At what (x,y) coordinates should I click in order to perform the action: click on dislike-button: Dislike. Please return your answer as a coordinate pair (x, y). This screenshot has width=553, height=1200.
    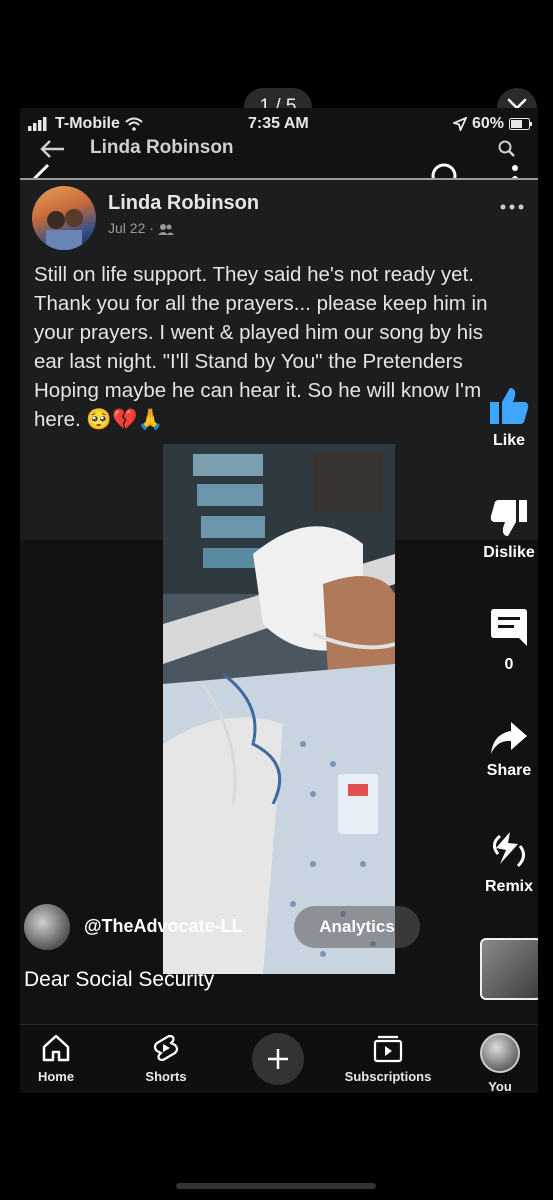
    Looking at the image, I should click on (499, 530).